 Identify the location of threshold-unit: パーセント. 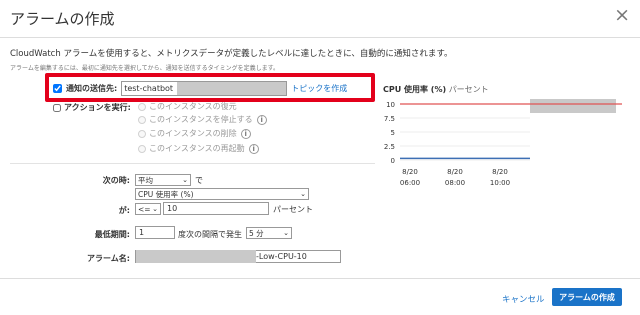
(293, 209).